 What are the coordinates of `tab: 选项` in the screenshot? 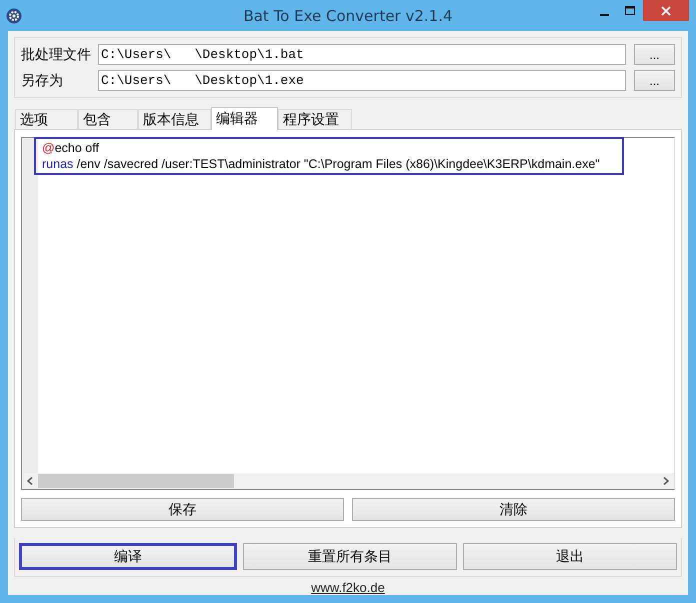 It's located at (46, 119).